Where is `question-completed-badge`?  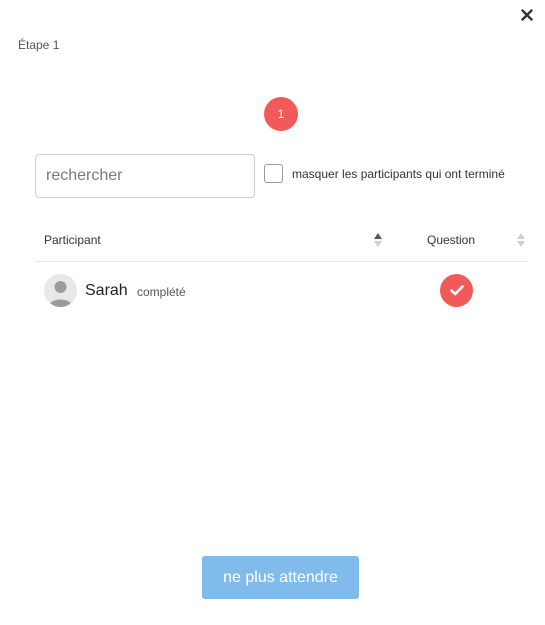
question-completed-badge is located at coordinates (456, 290).